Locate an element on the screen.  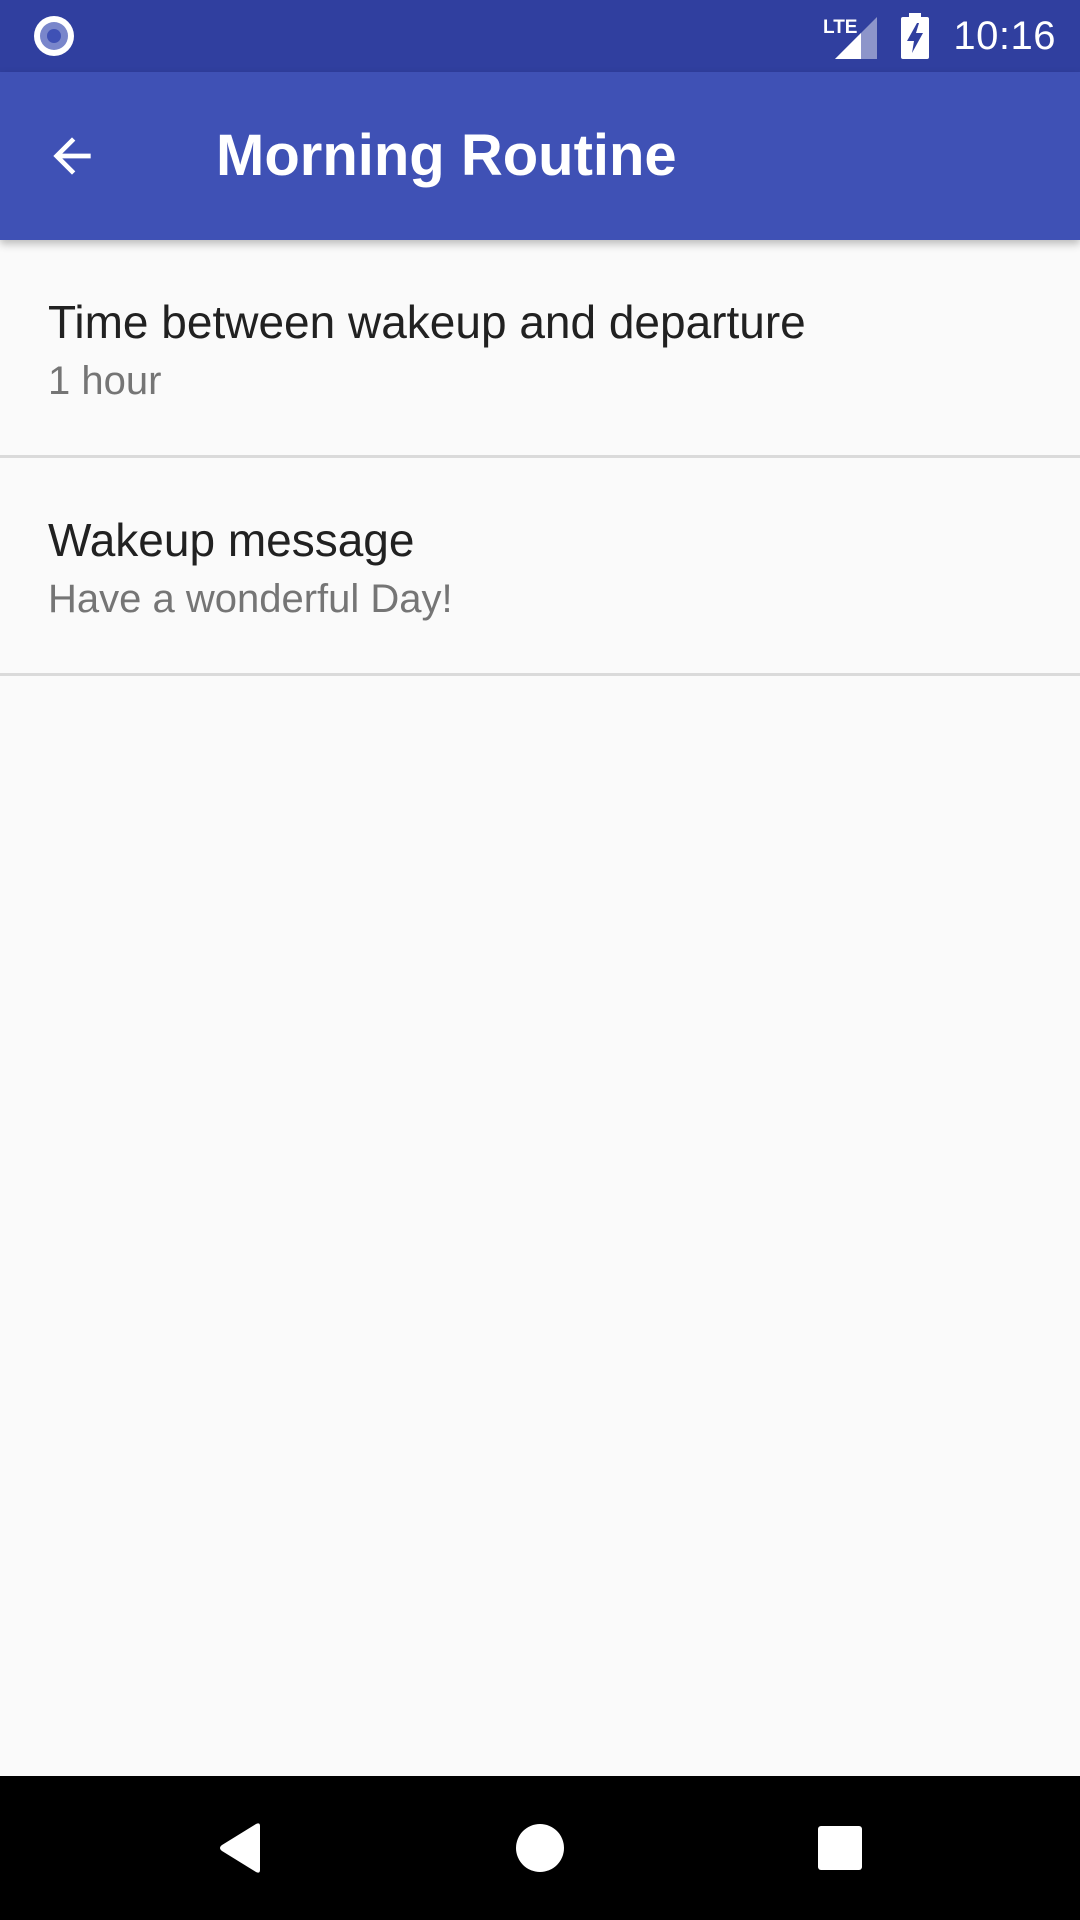
nav-recents-button is located at coordinates (840, 1848).